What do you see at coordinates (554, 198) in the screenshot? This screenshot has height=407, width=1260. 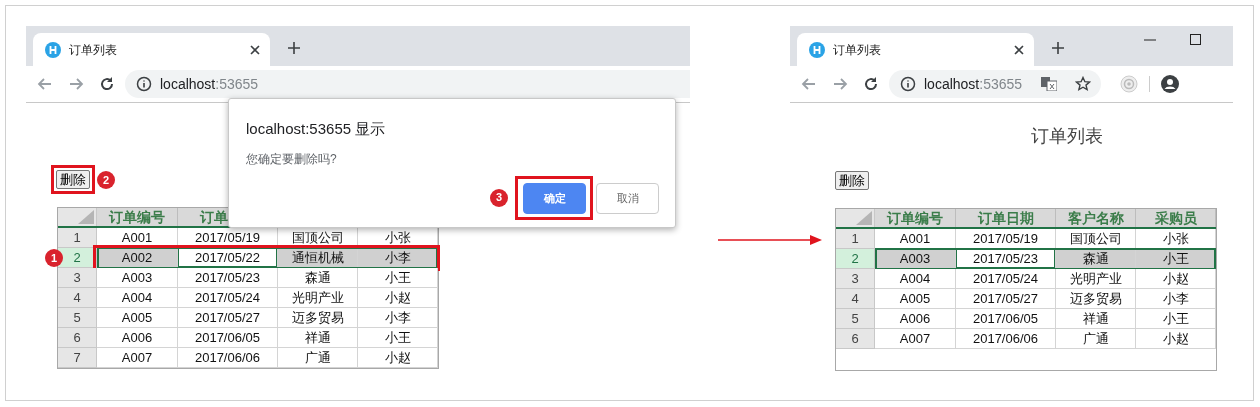 I see `confirm-button: 确定` at bounding box center [554, 198].